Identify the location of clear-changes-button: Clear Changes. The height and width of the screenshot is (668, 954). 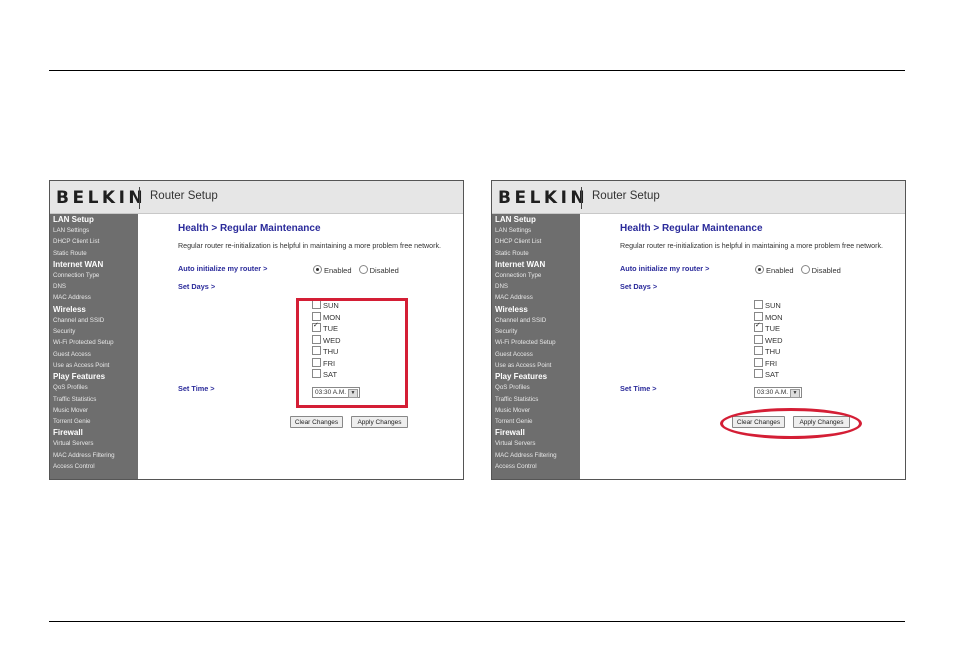
(316, 422).